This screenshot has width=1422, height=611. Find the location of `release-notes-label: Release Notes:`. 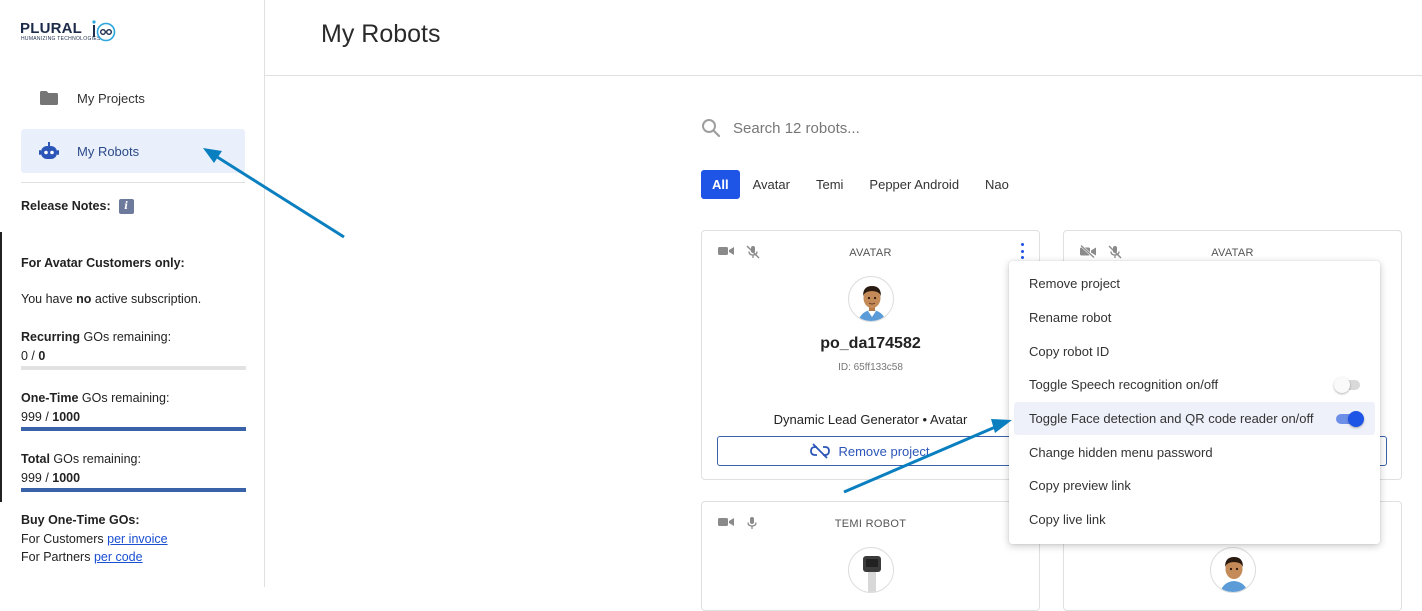

release-notes-label: Release Notes: is located at coordinates (66, 206).